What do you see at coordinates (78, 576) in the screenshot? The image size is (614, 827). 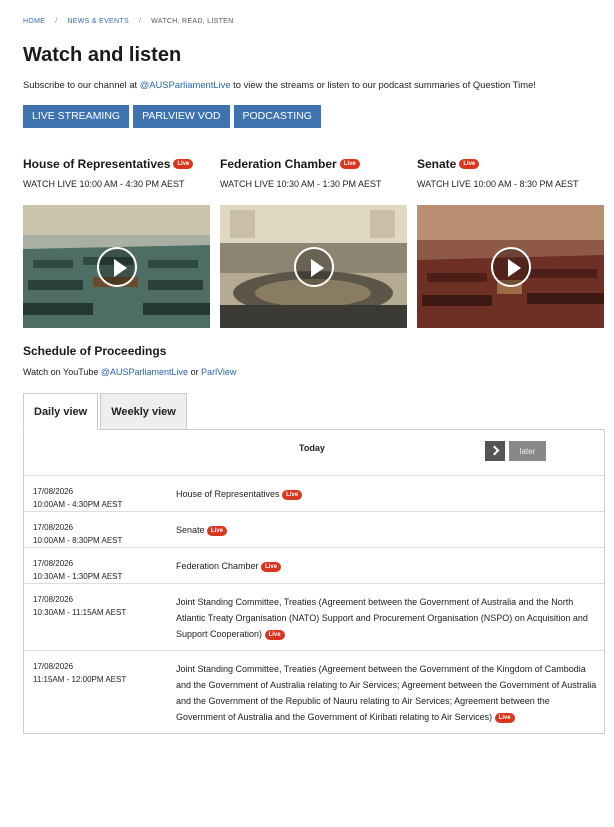 I see `schedule-time: 10:30AM - 1:30PM AEST` at bounding box center [78, 576].